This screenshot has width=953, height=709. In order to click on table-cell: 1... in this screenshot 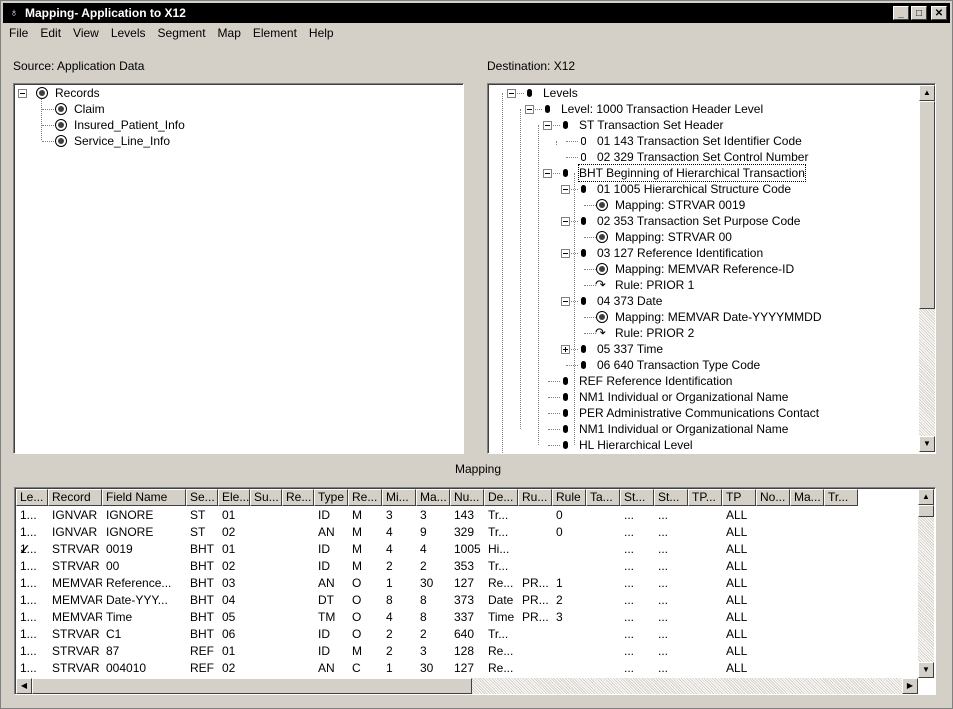, I will do `click(28, 668)`.